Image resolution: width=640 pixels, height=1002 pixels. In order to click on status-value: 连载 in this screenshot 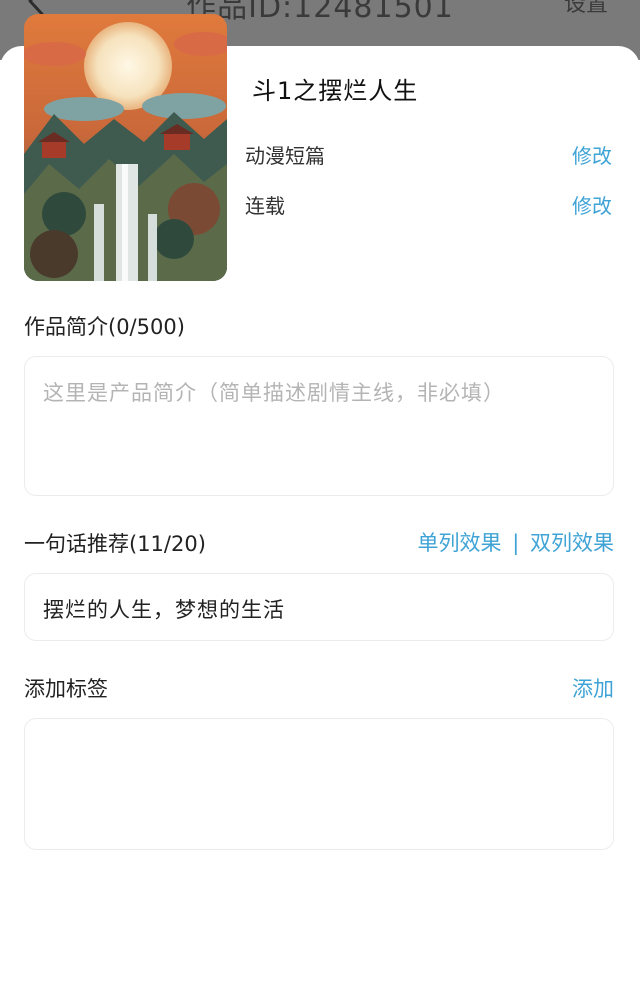, I will do `click(265, 206)`.